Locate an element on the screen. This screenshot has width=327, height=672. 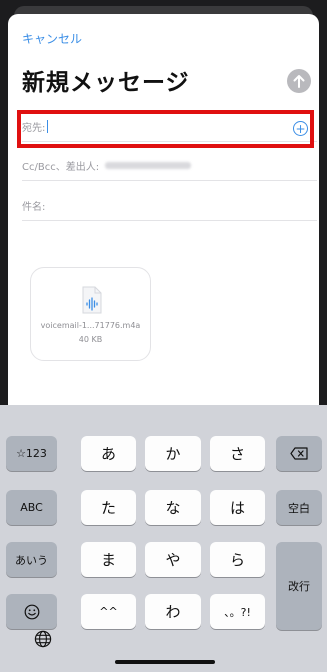
key-wa: わ is located at coordinates (173, 611).